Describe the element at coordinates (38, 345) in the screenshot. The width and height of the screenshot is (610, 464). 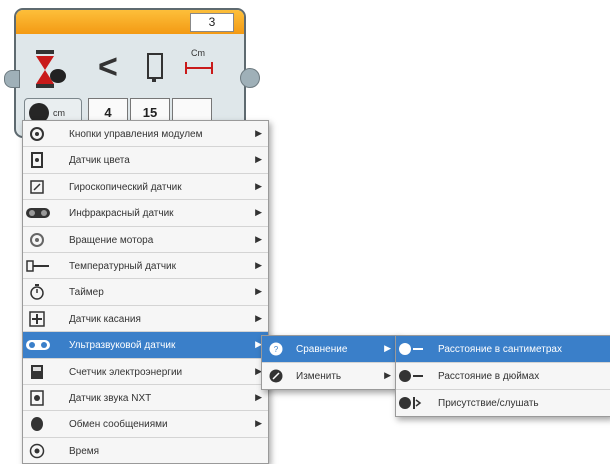
I see `ultrasonic-sensor-icon` at that location.